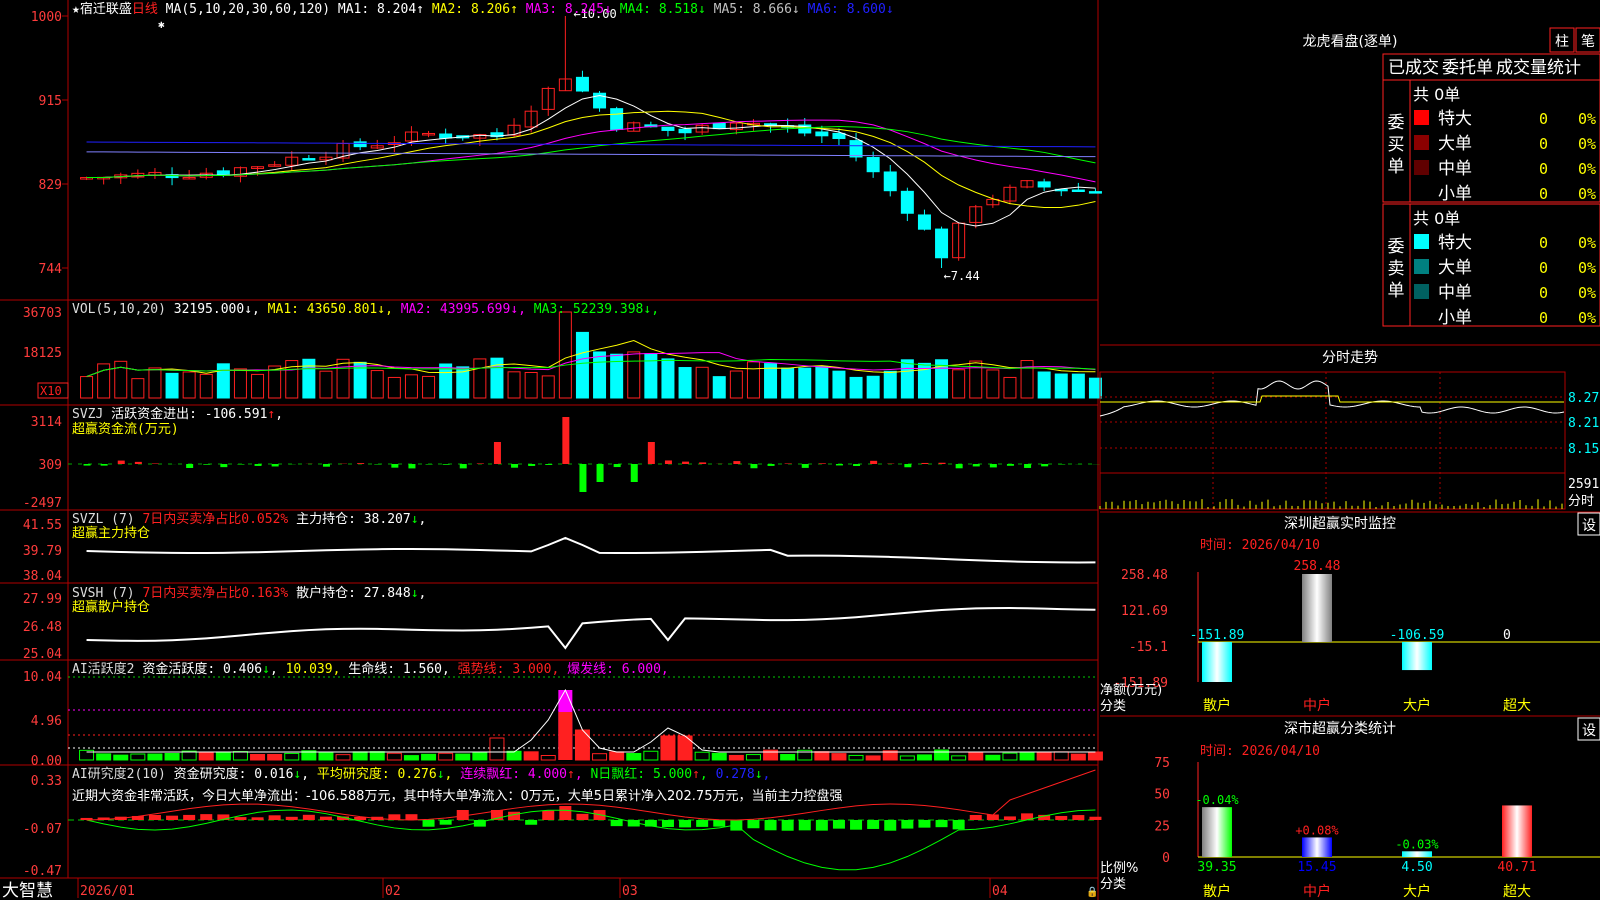  Describe the element at coordinates (1316, 867) in the screenshot. I see `classify-value-label: 15.45` at that location.